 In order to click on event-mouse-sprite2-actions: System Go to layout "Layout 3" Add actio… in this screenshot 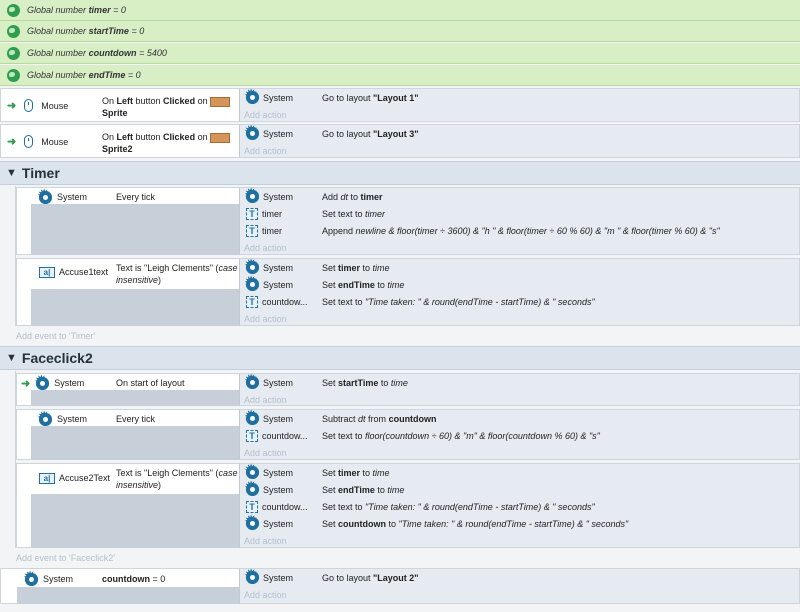, I will do `click(519, 140)`.